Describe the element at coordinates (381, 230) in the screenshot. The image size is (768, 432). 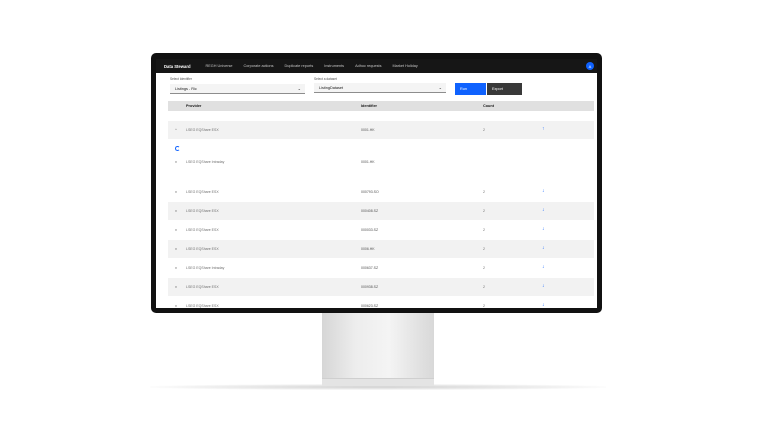
I see `table-row: v LSEG EQShare ESX 000033.SZ 2 ↓` at that location.